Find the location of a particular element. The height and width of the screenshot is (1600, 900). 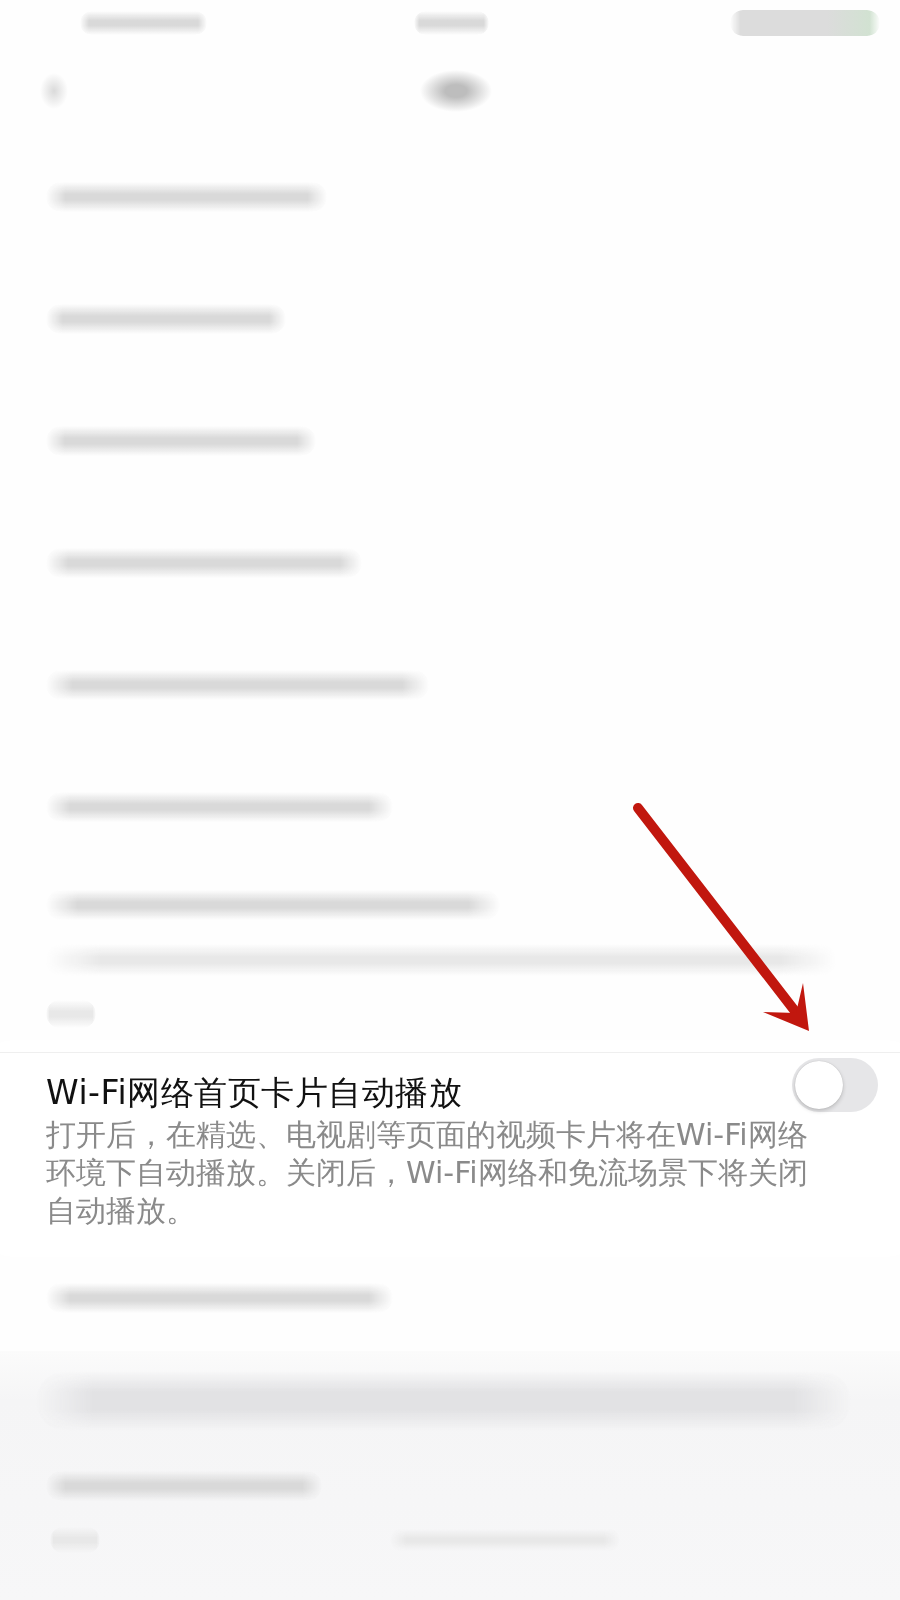

setting-description: 打开后，在精选、电视剧等页面的视频卡片将在Wi-Fi网络环境下自动播放。关闭后，Wi-Fi网络和免流场景下将关闭自动播放。 is located at coordinates (427, 1173).